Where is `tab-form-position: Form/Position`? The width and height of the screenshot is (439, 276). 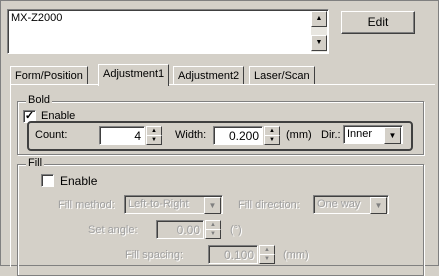 tab-form-position: Form/Position is located at coordinates (49, 75).